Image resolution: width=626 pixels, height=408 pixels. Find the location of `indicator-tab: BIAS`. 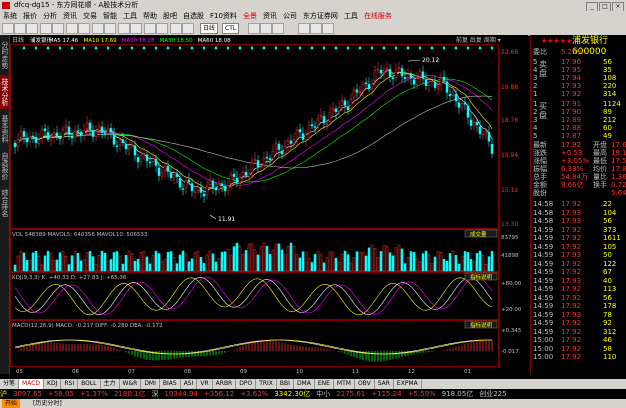

indicator-tab: BIAS is located at coordinates (170, 384).